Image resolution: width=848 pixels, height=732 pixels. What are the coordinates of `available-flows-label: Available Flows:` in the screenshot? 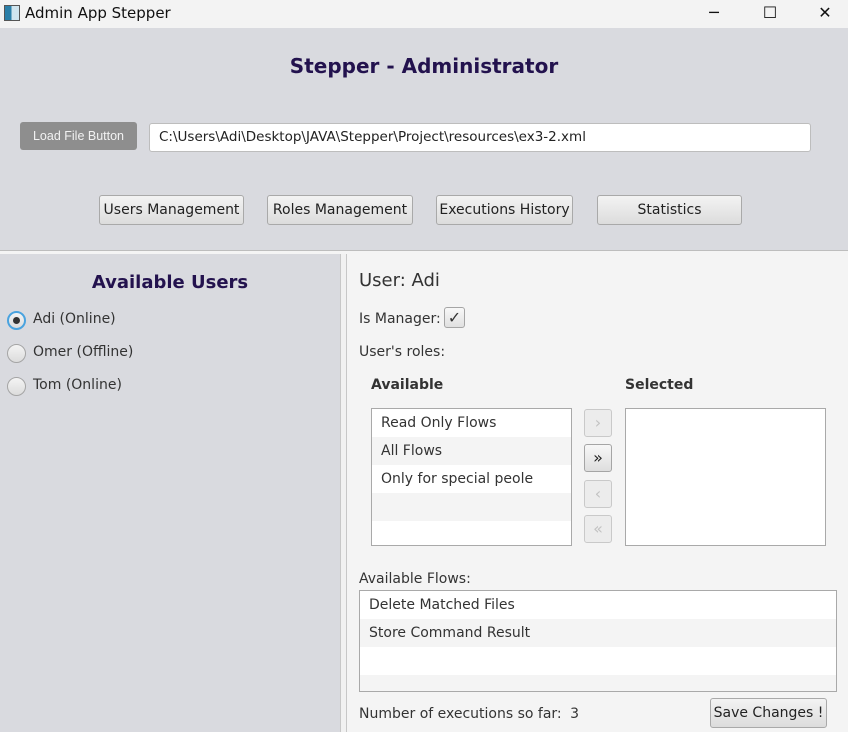 It's located at (415, 579).